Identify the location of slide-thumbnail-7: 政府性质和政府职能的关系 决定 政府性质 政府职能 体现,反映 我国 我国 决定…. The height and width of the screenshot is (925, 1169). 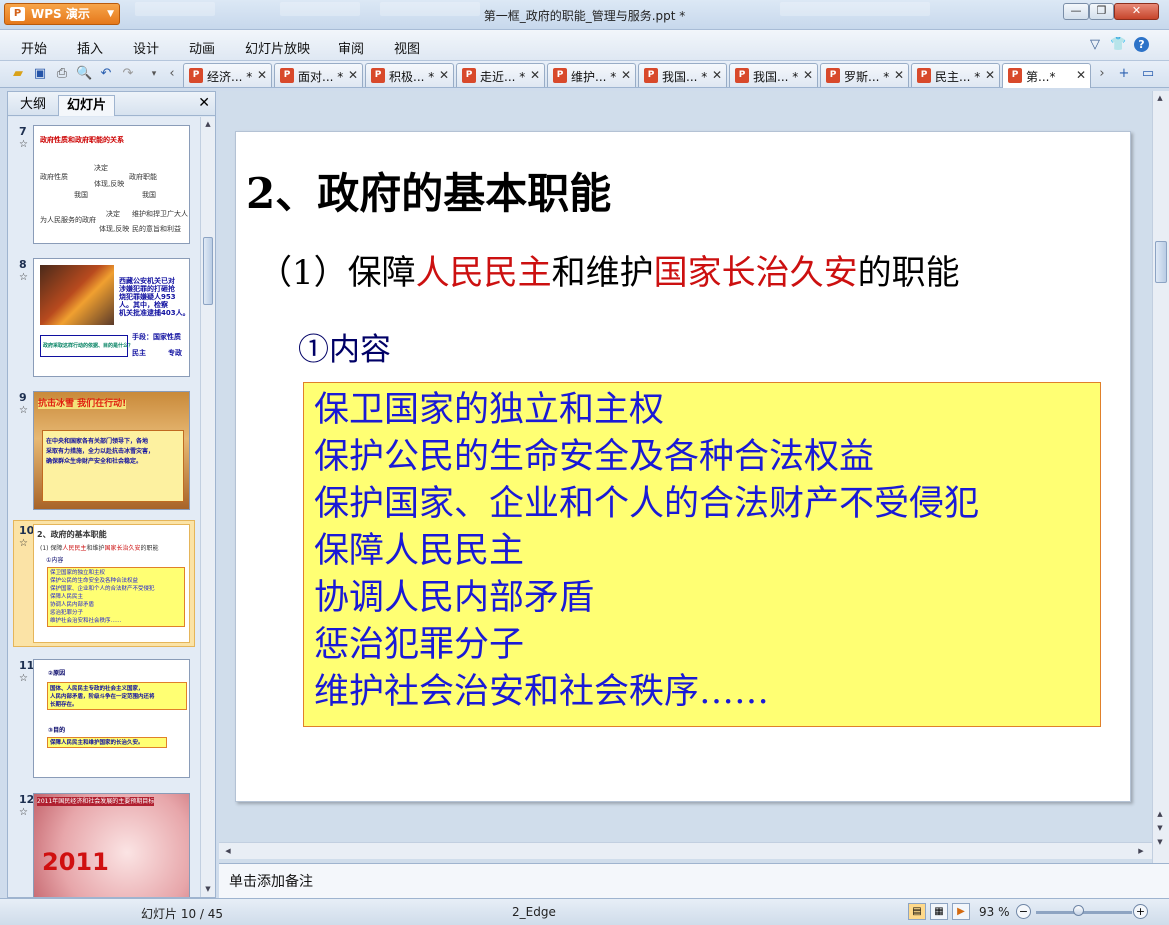
(111, 184).